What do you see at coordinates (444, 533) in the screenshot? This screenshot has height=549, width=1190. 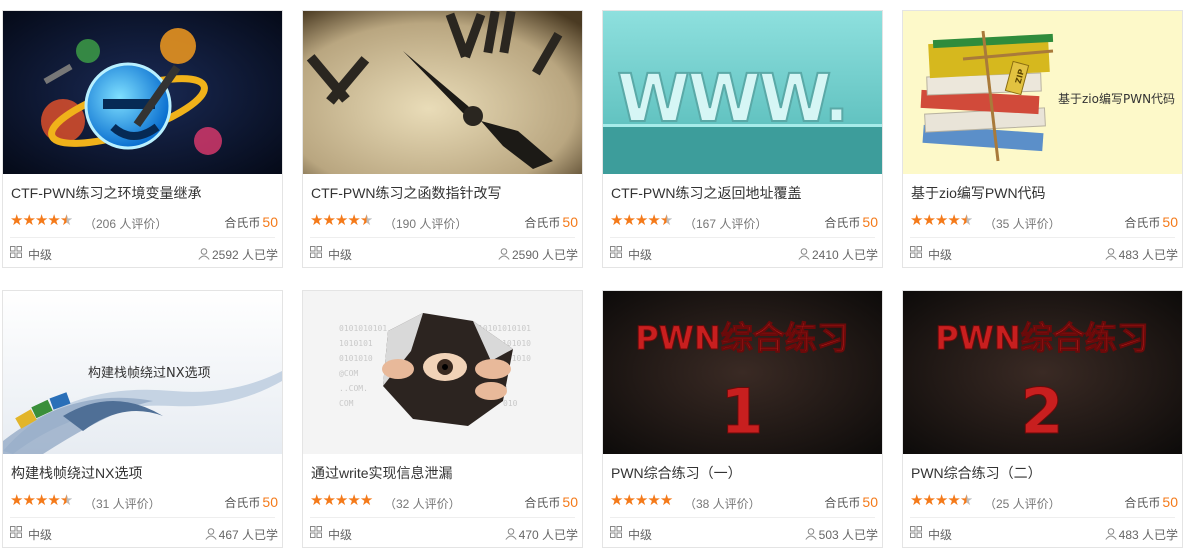 I see `meta-row: 中级 470 人已学` at bounding box center [444, 533].